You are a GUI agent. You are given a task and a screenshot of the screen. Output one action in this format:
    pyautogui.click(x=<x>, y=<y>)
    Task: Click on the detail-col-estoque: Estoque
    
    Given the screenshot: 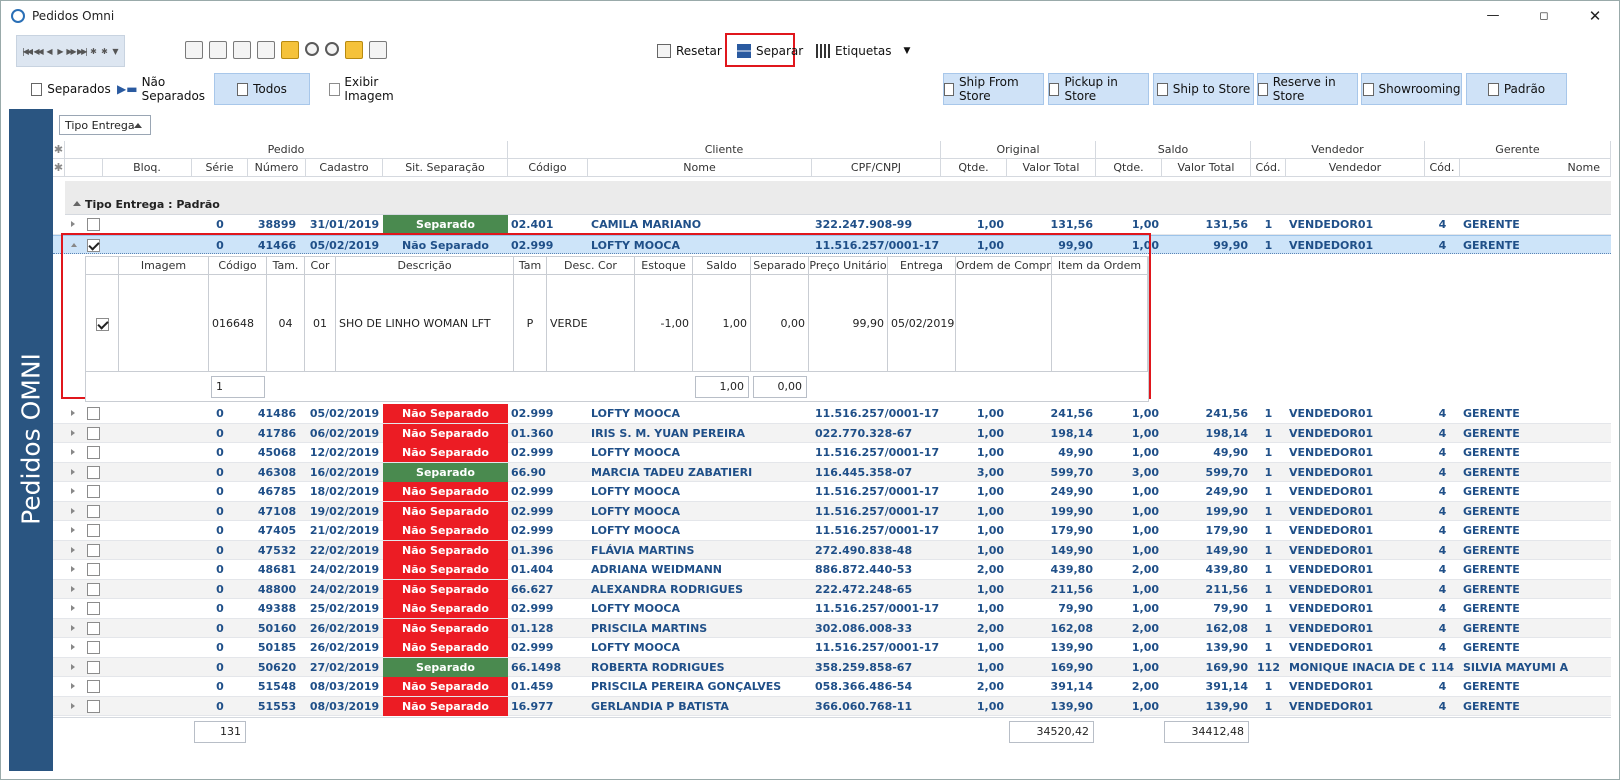 What is the action you would take?
    pyautogui.click(x=664, y=266)
    